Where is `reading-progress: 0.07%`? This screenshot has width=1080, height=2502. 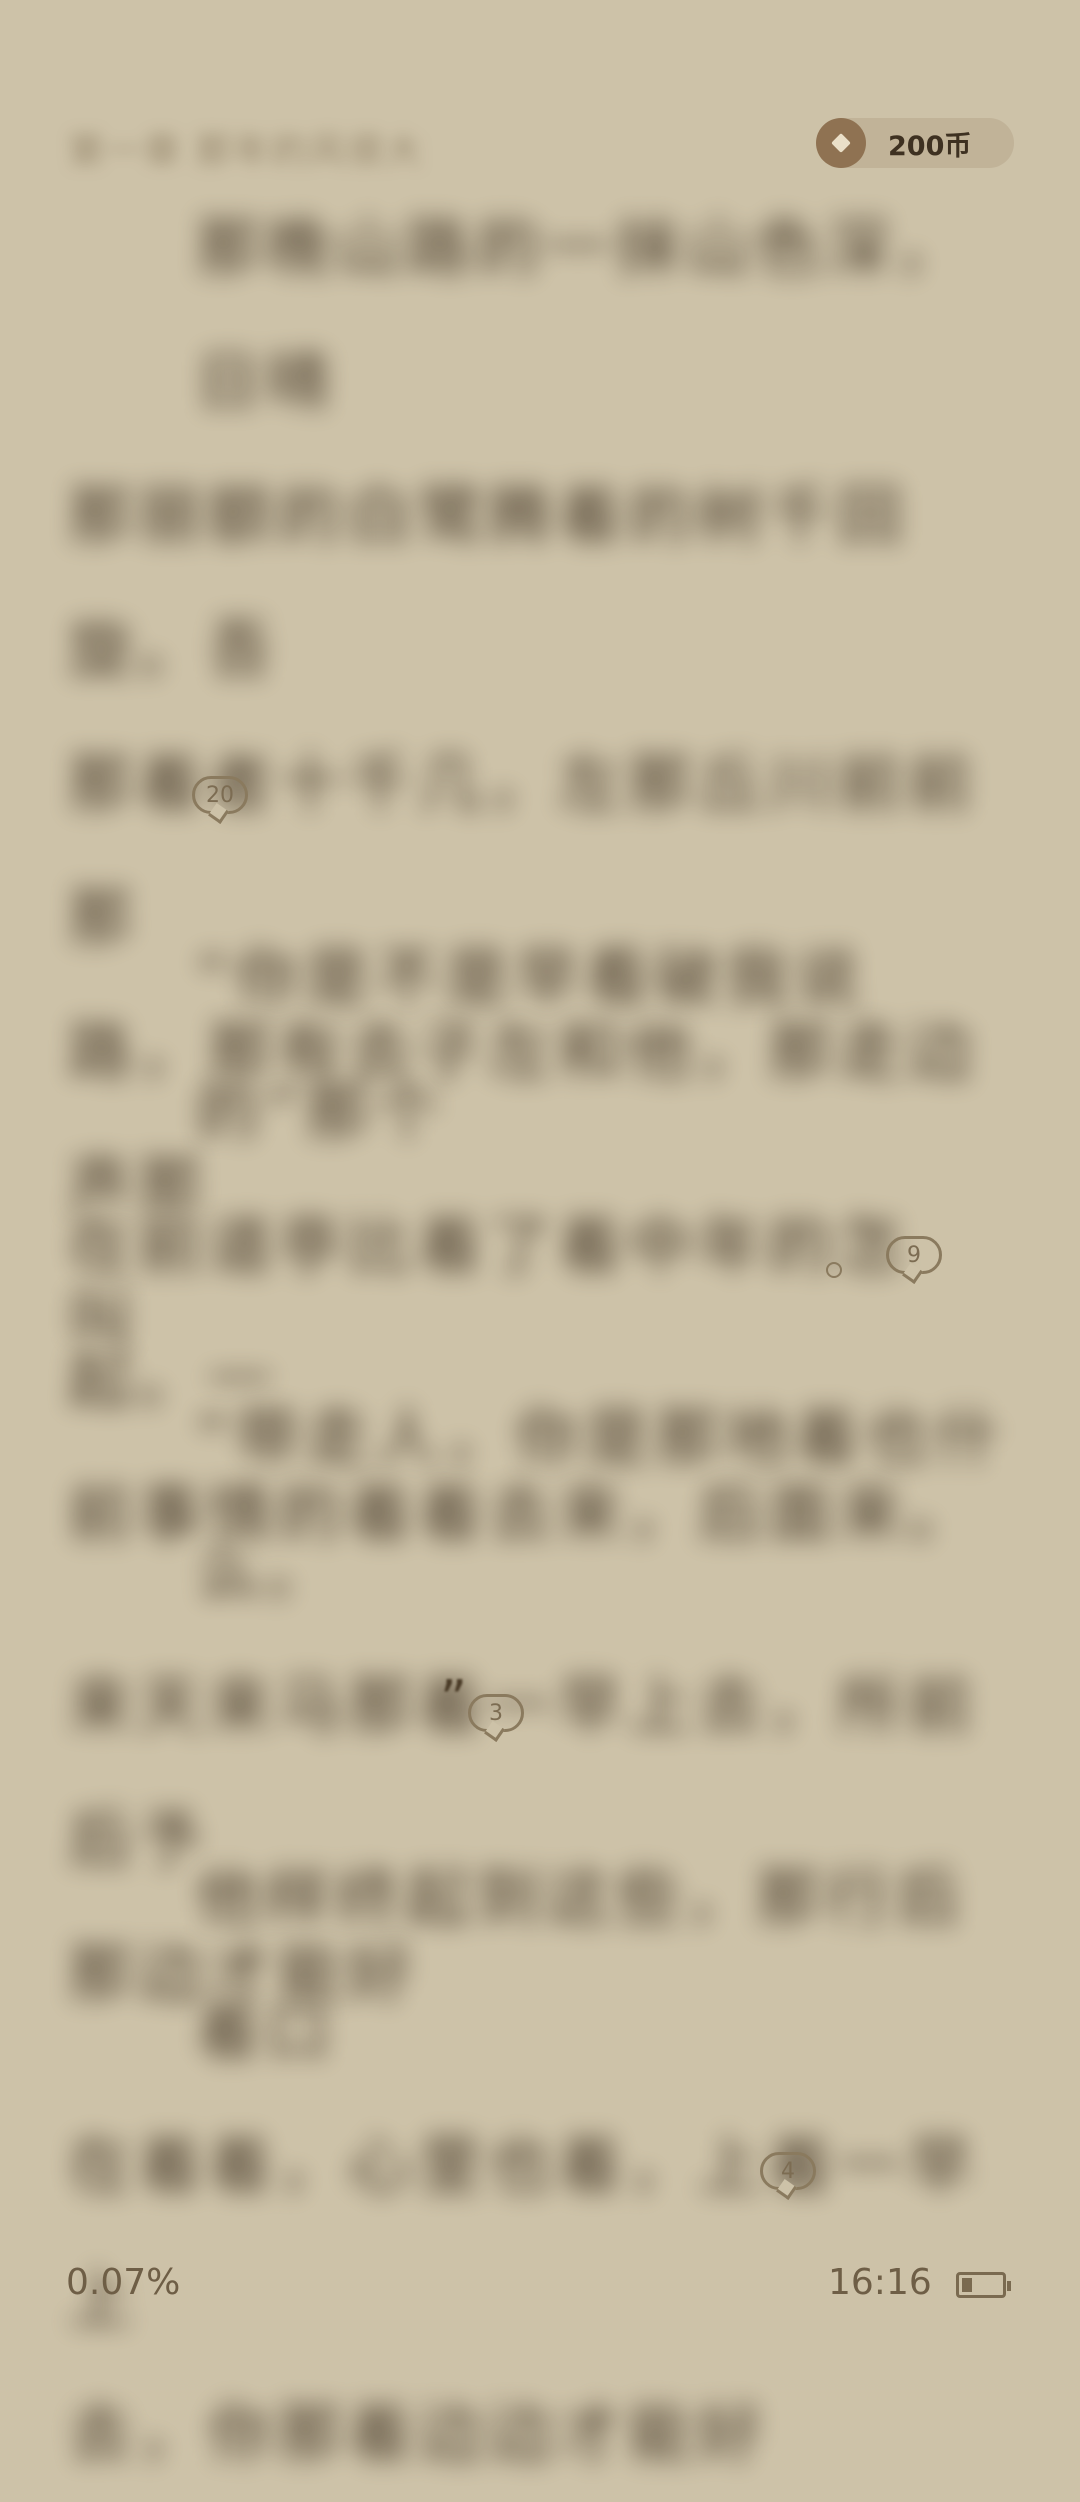 reading-progress: 0.07% is located at coordinates (123, 2282).